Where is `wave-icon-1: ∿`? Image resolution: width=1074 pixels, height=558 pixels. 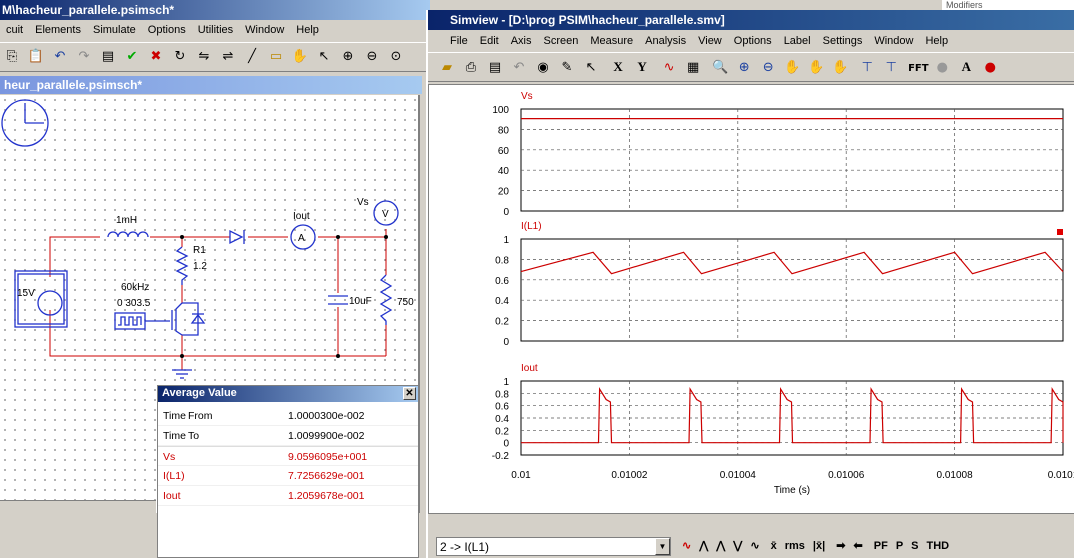
wave-icon-1: ∿ is located at coordinates (686, 546).